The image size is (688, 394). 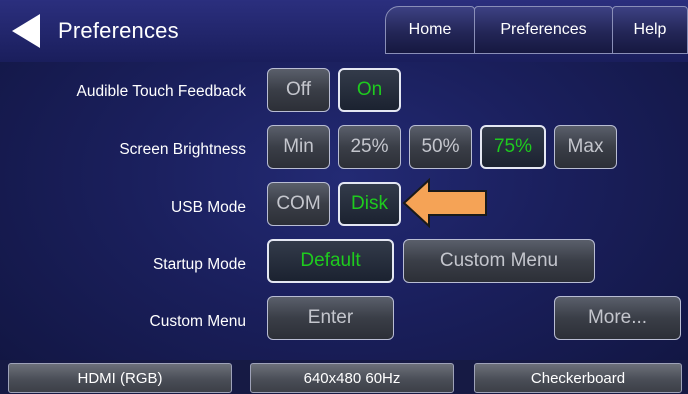 What do you see at coordinates (182, 149) in the screenshot?
I see `screen-brightness-label: Screen Brightness` at bounding box center [182, 149].